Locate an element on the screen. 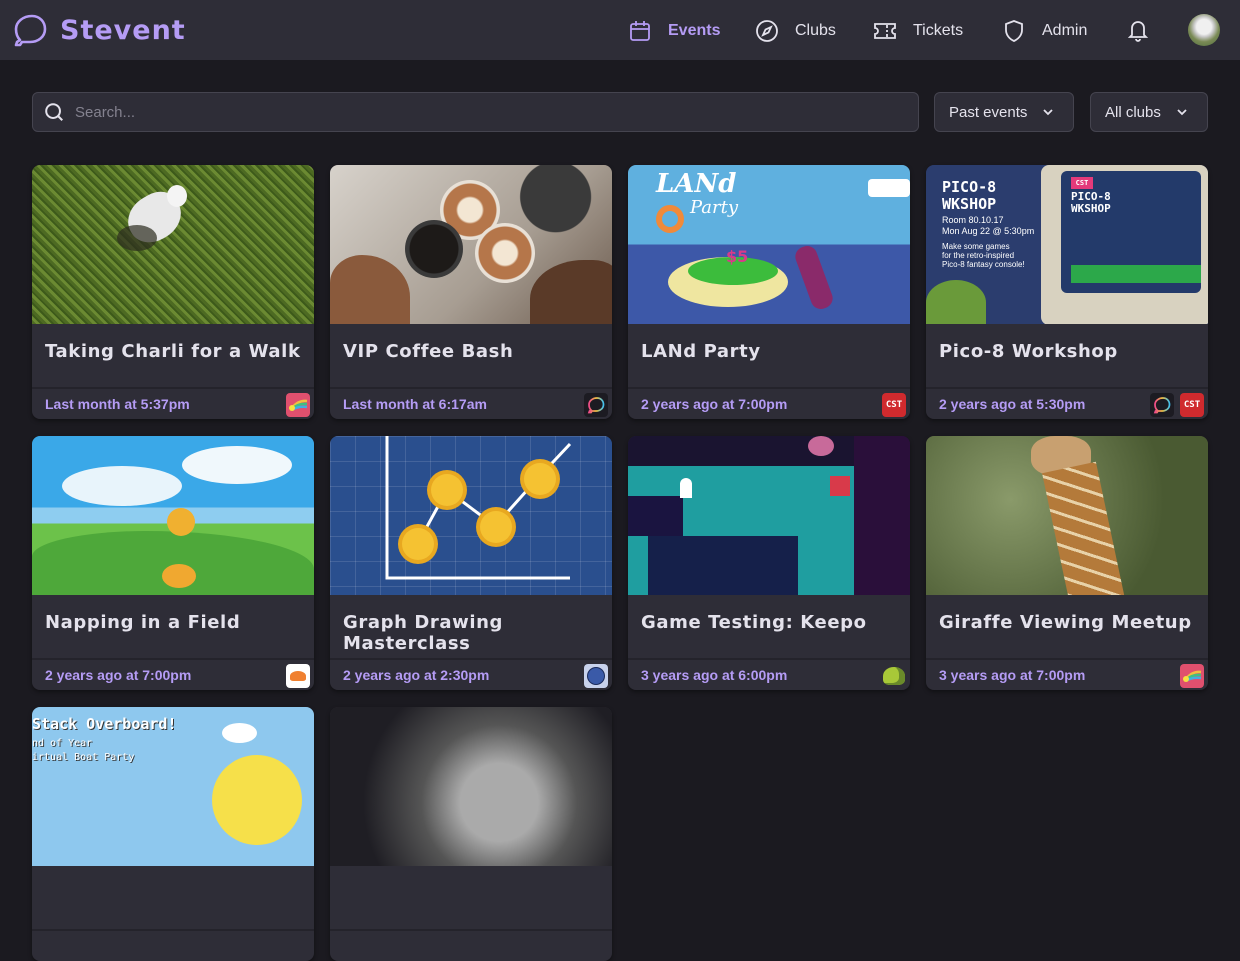 The image size is (1240, 961). event-footer: 3 years ago at 6:00pm is located at coordinates (769, 674).